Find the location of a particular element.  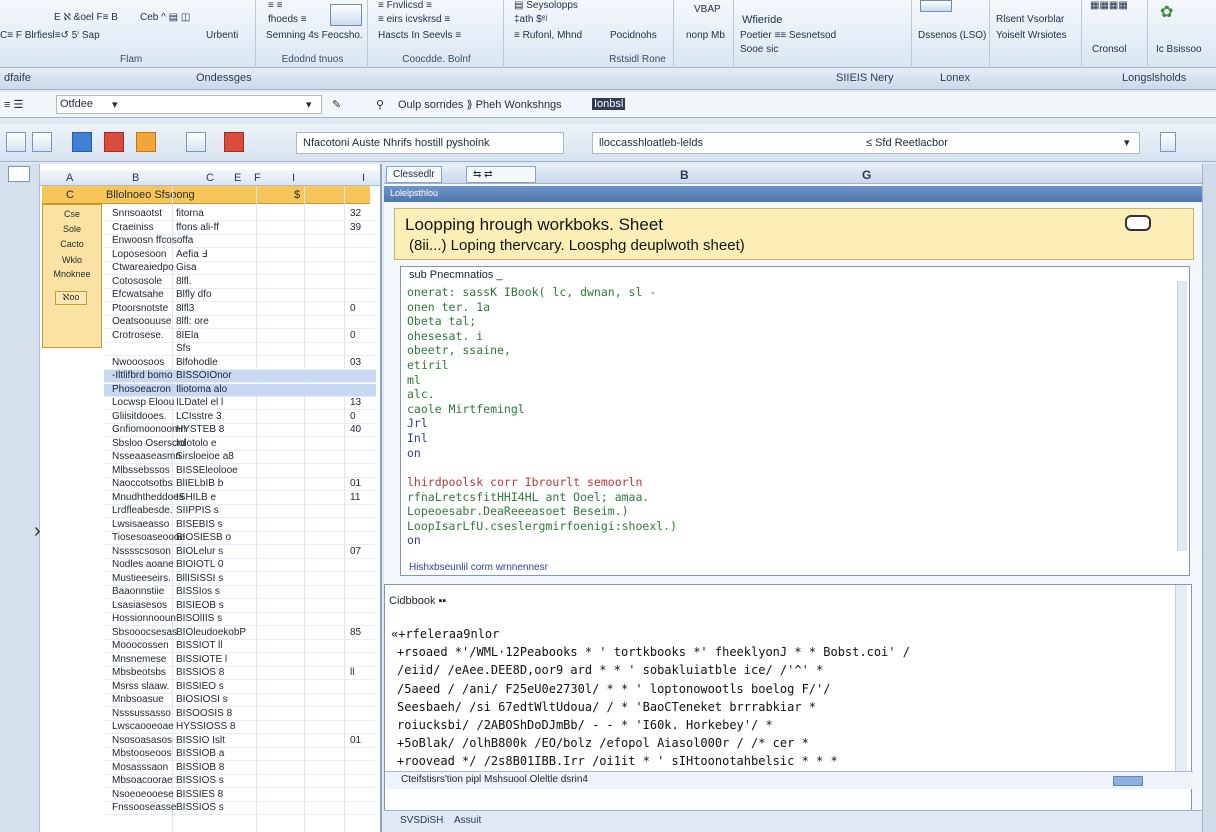

table-cell: Mbsoacoorae is located at coordinates (142, 780).